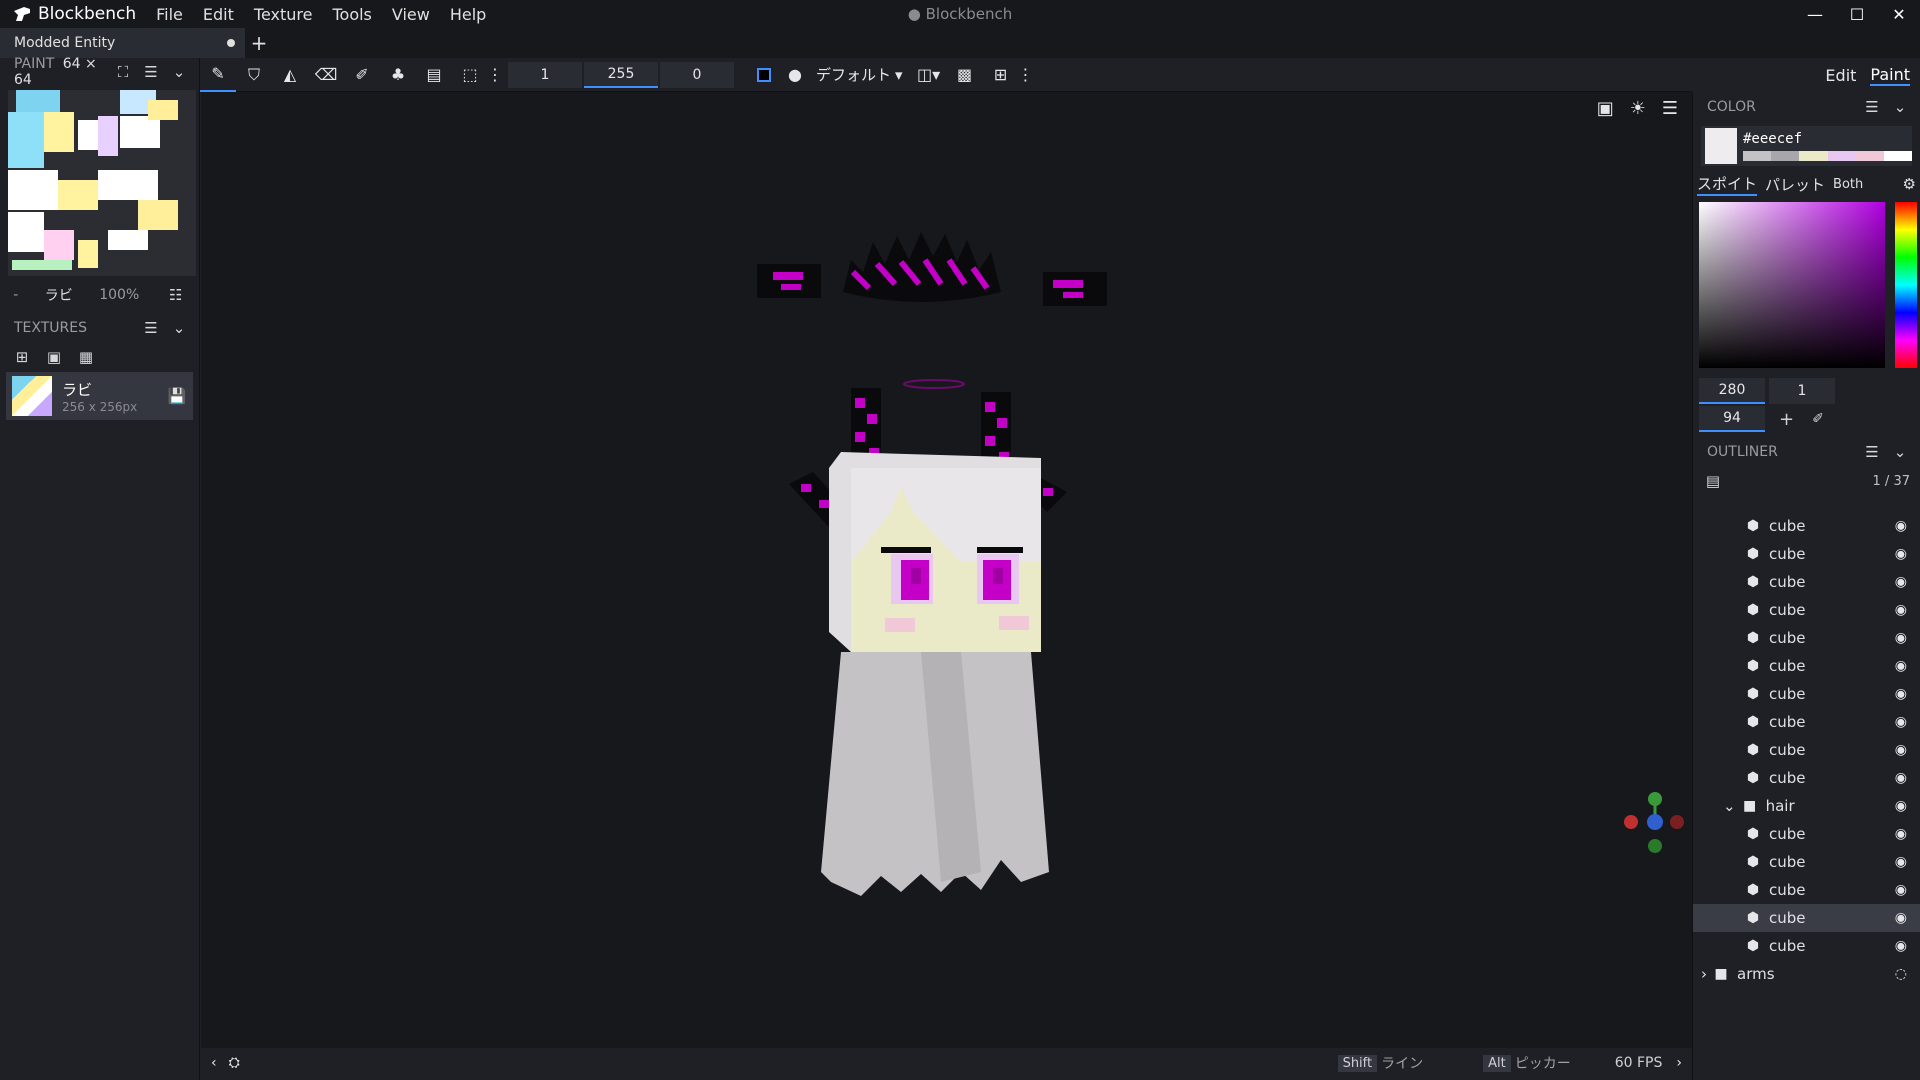 This screenshot has width=1920, height=1080. I want to click on tab-palette: パレット, so click(1795, 184).